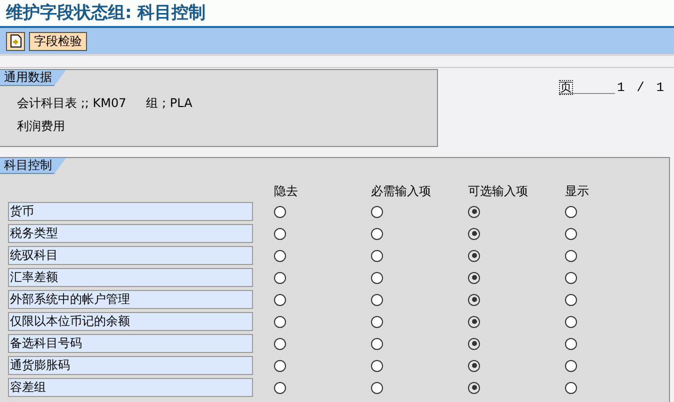 This screenshot has width=674, height=402. Describe the element at coordinates (577, 191) in the screenshot. I see `column-header: 显示` at that location.